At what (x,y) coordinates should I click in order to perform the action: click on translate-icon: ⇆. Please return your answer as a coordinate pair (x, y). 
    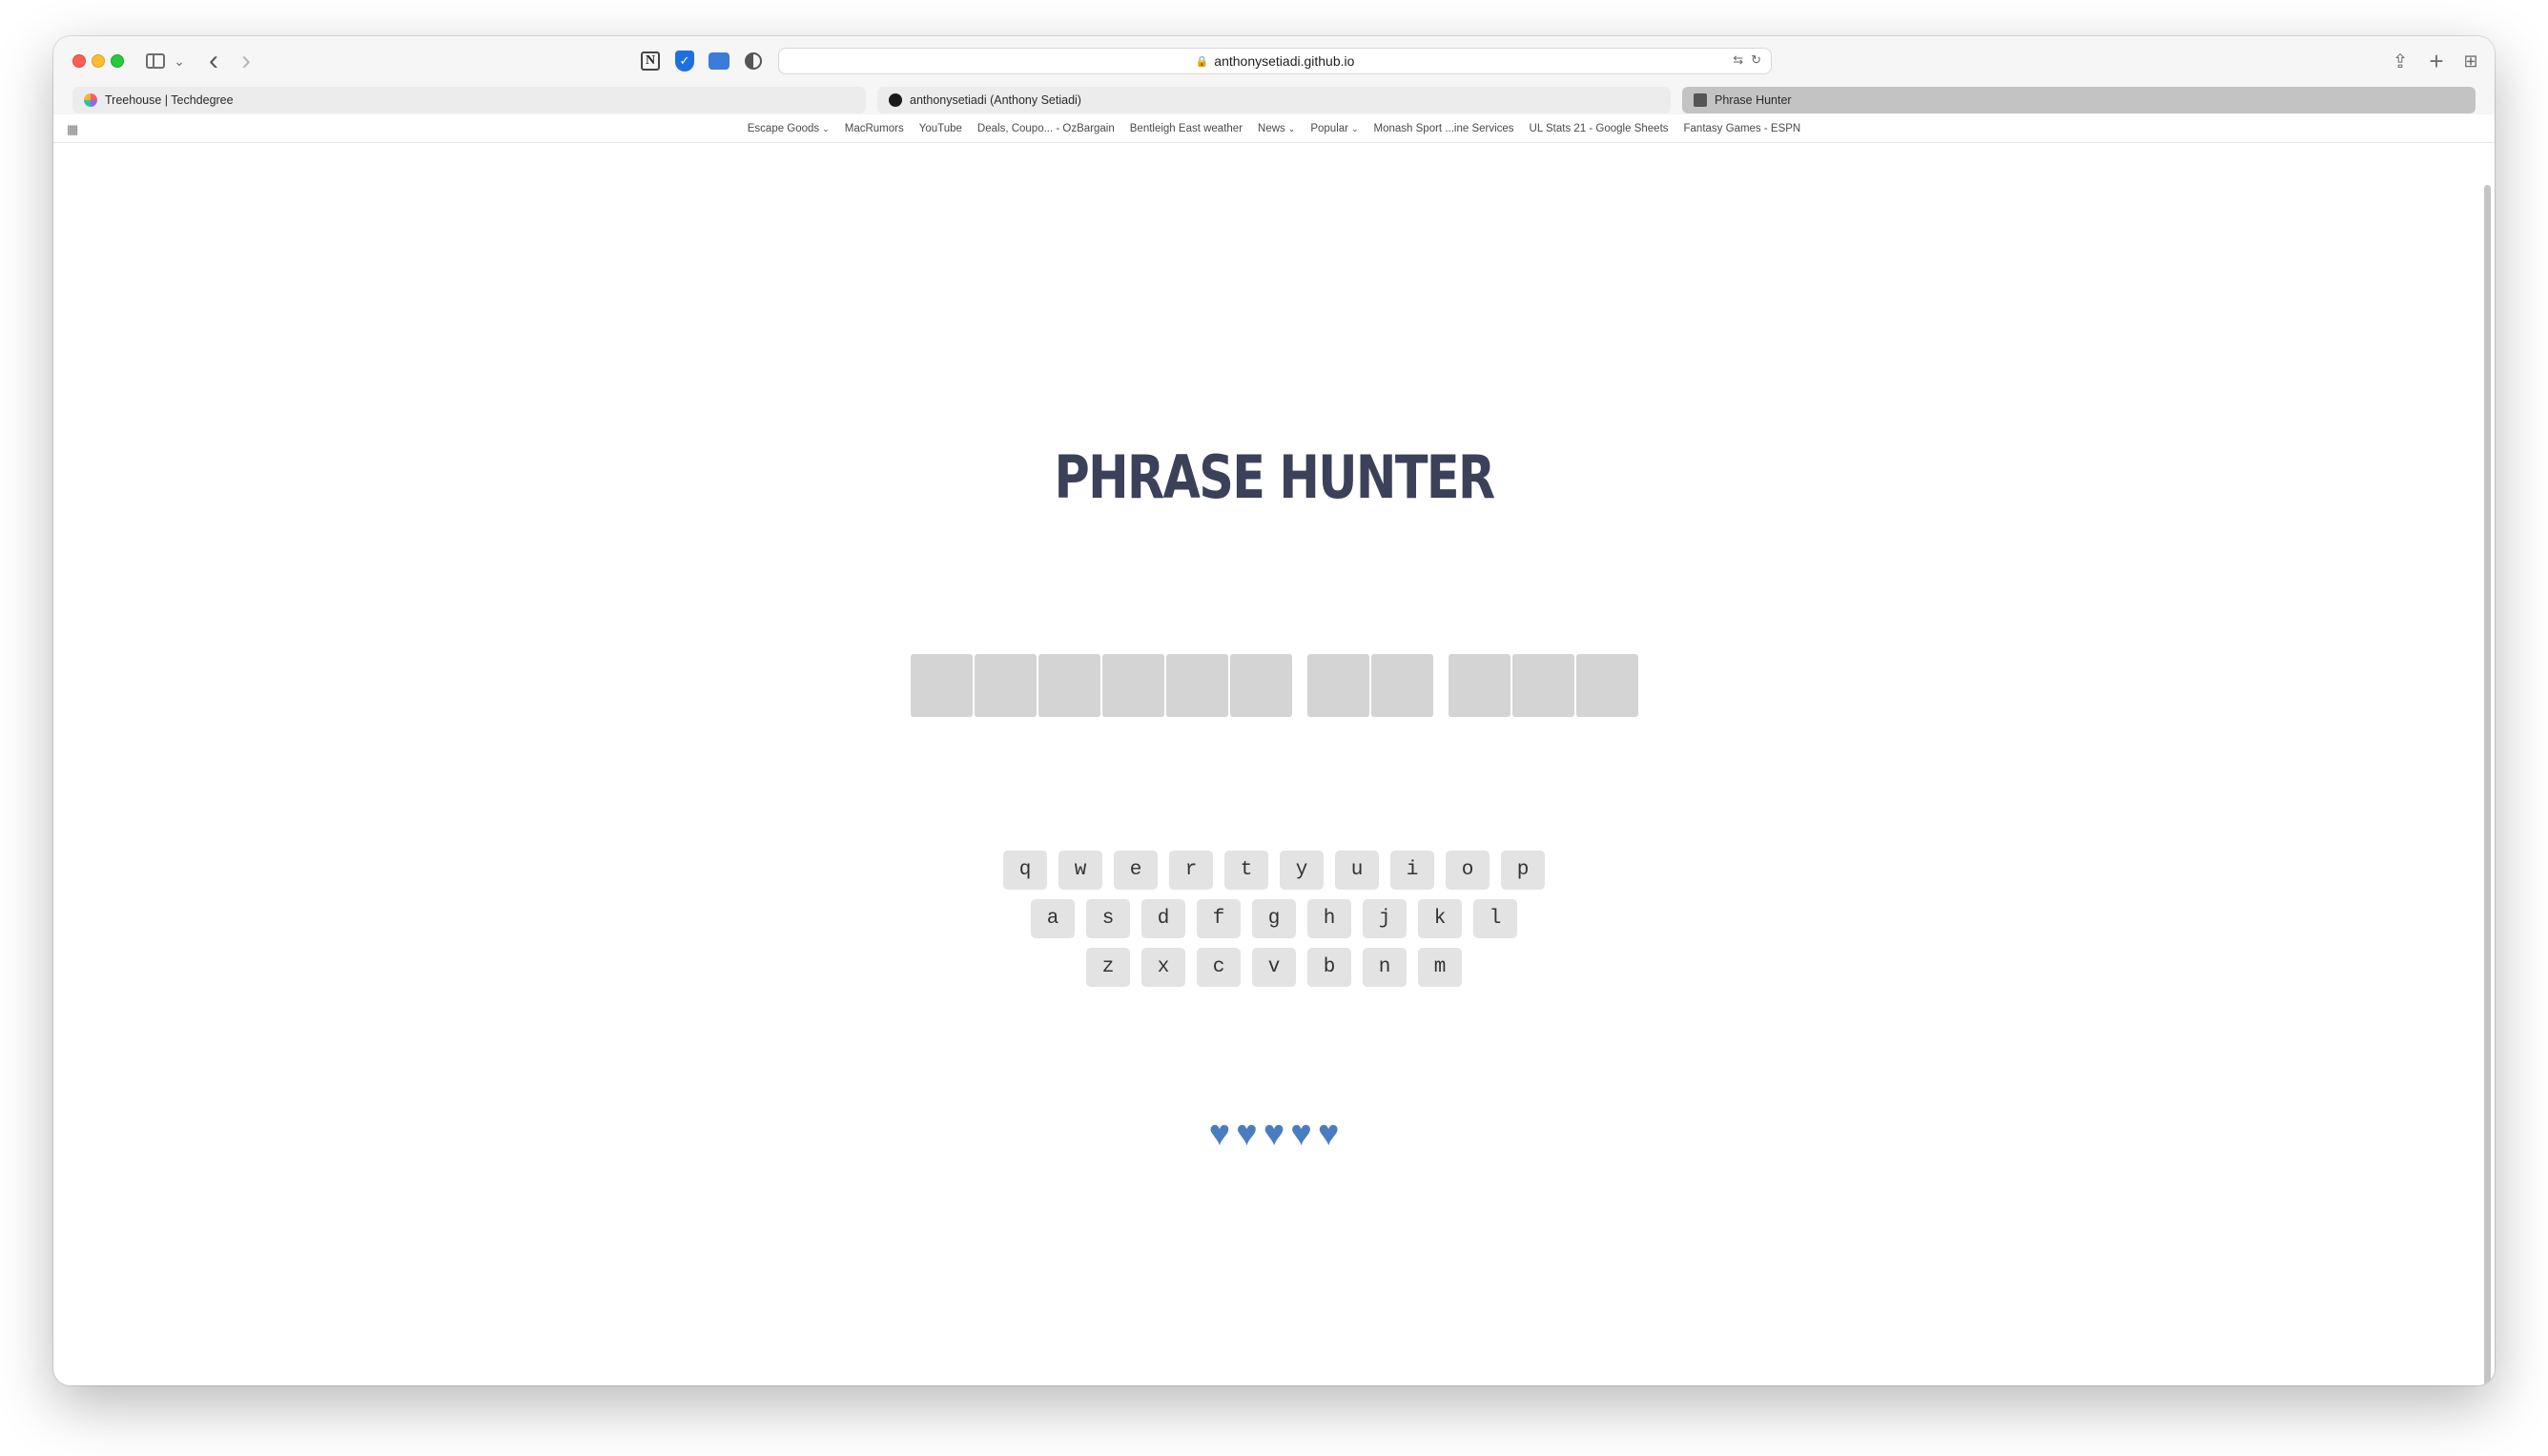
    Looking at the image, I should click on (1738, 60).